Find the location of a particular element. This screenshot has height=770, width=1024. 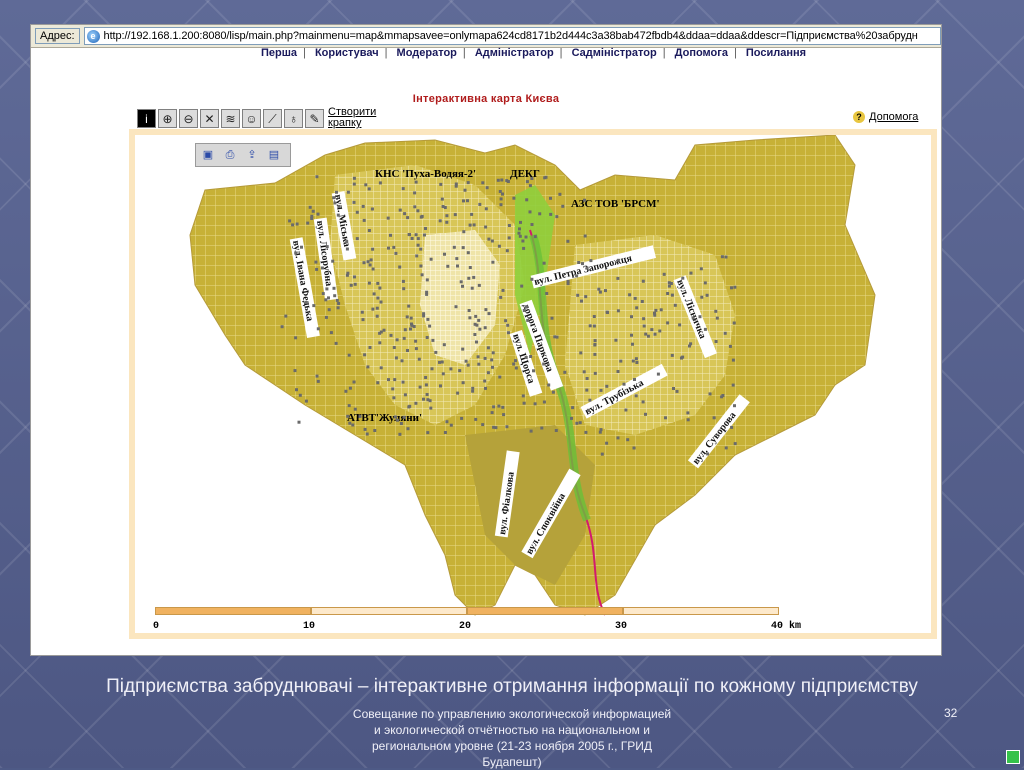

menu-item-moderator: Модератор is located at coordinates (427, 53).